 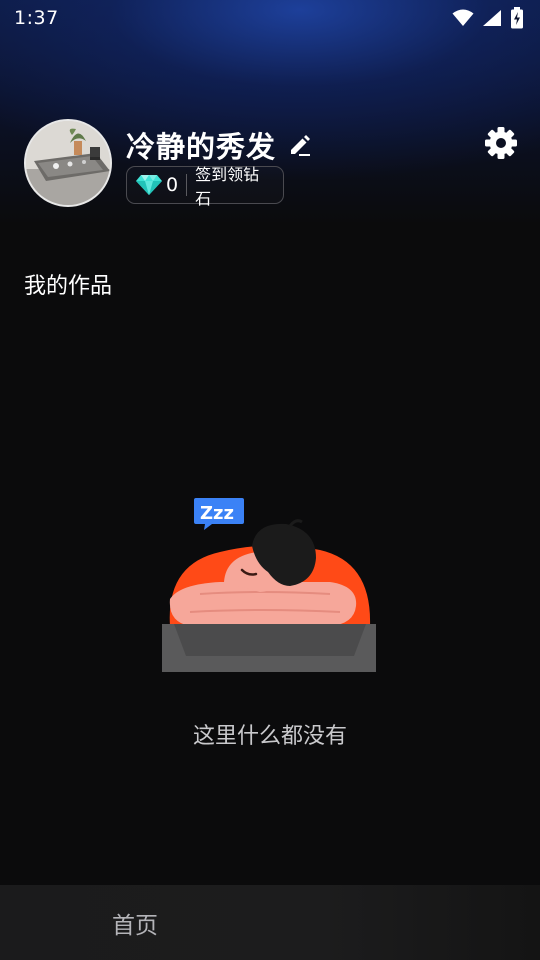 I want to click on username: 冷静的秀发, so click(x=201, y=147).